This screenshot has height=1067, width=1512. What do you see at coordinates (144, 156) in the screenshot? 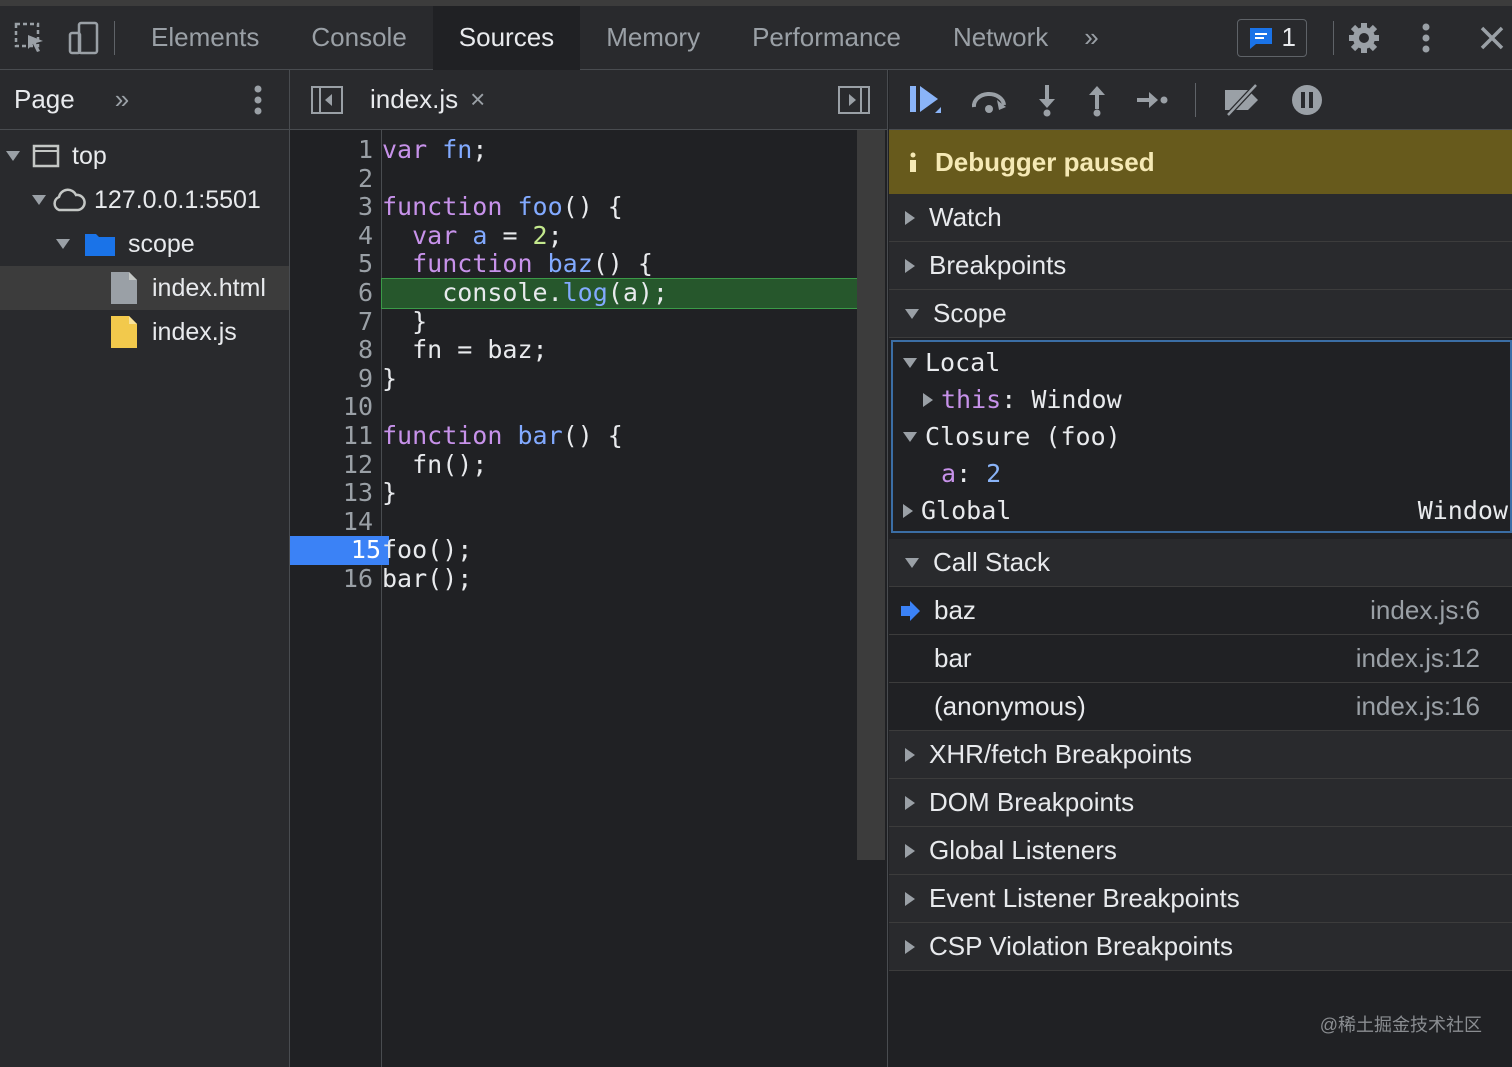
I see `tree-item-top: top` at bounding box center [144, 156].